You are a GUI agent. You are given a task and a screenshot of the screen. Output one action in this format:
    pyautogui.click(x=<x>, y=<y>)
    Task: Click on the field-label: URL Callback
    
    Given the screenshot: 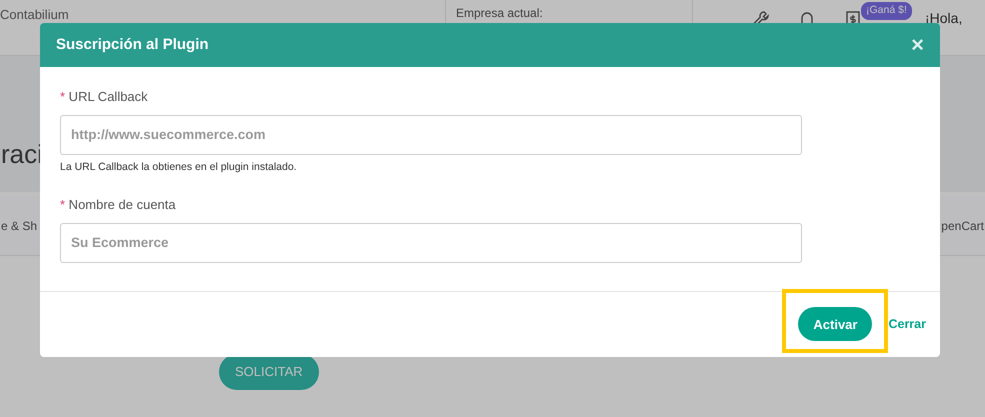 What is the action you would take?
    pyautogui.click(x=108, y=96)
    